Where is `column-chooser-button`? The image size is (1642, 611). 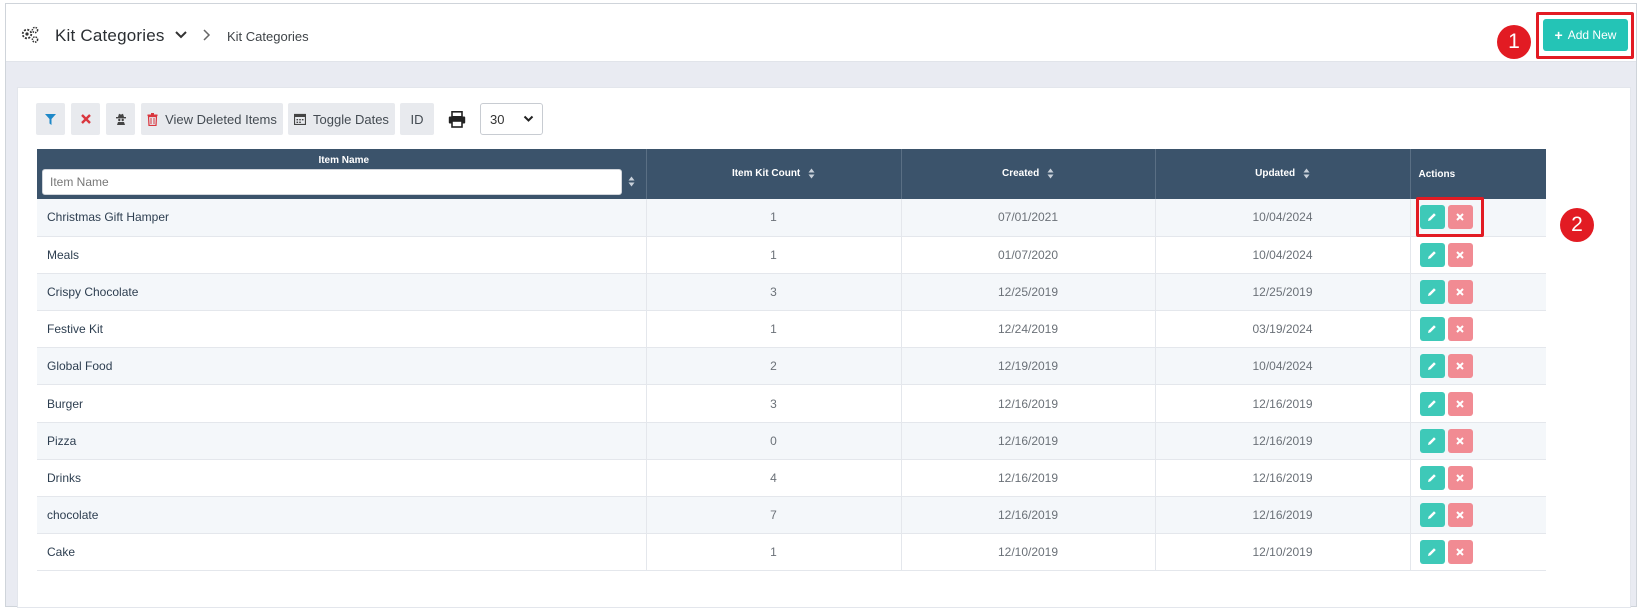
column-chooser-button is located at coordinates (120, 119).